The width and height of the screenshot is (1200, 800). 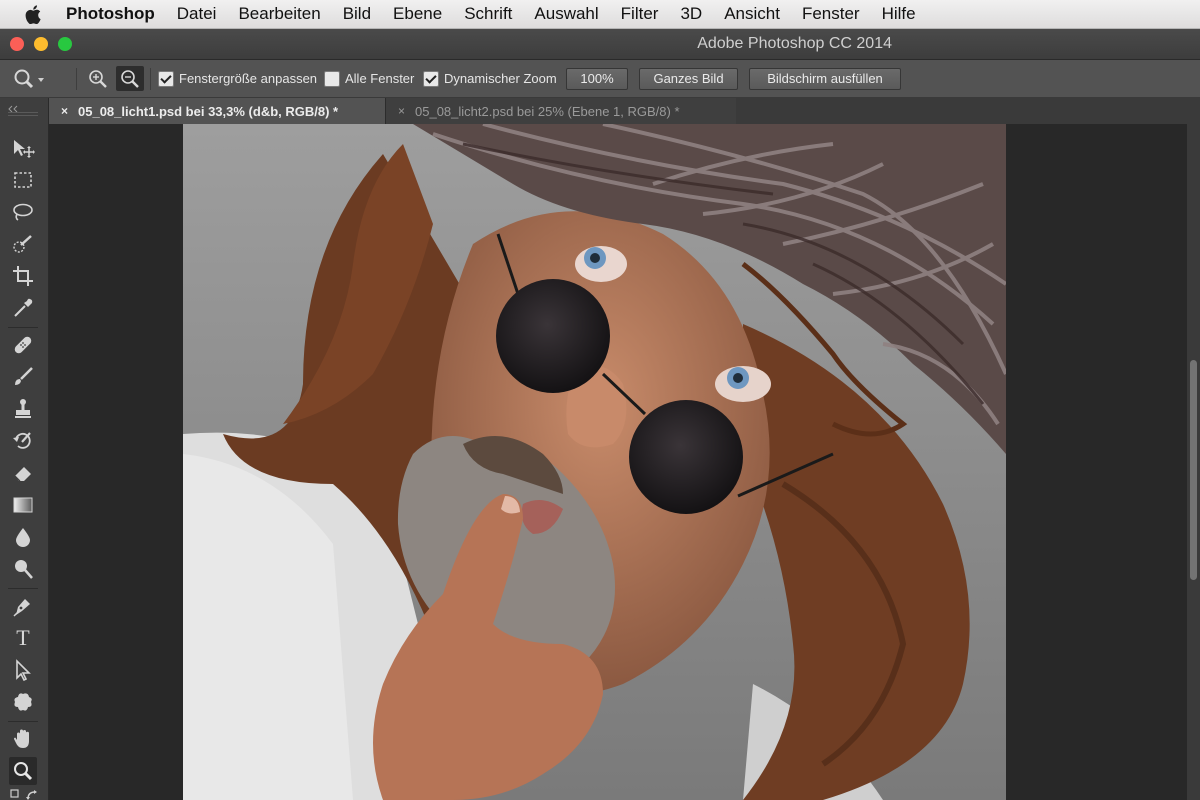 What do you see at coordinates (380, 78) in the screenshot?
I see `all-windows-label: Alle Fenster` at bounding box center [380, 78].